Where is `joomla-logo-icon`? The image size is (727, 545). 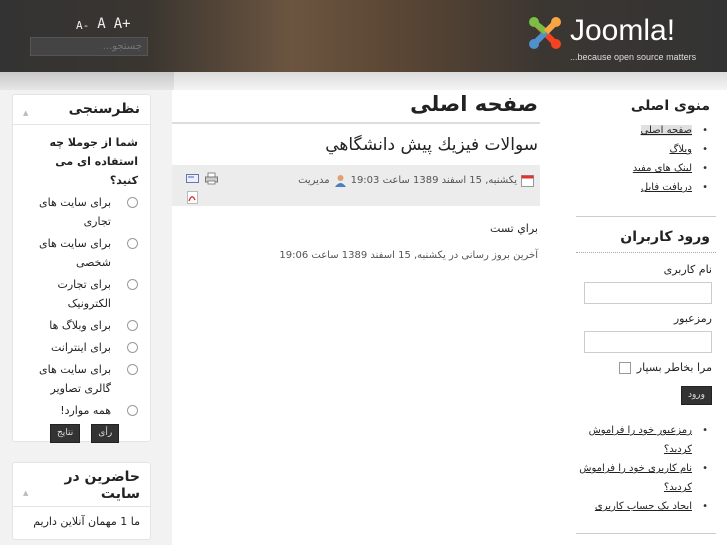
joomla-logo-icon is located at coordinates (545, 33).